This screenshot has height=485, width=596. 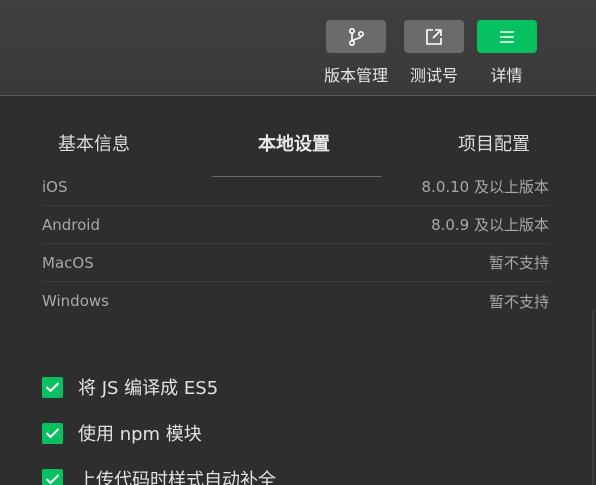 I want to click on npm-label: 使用 npm 模块, so click(x=140, y=434).